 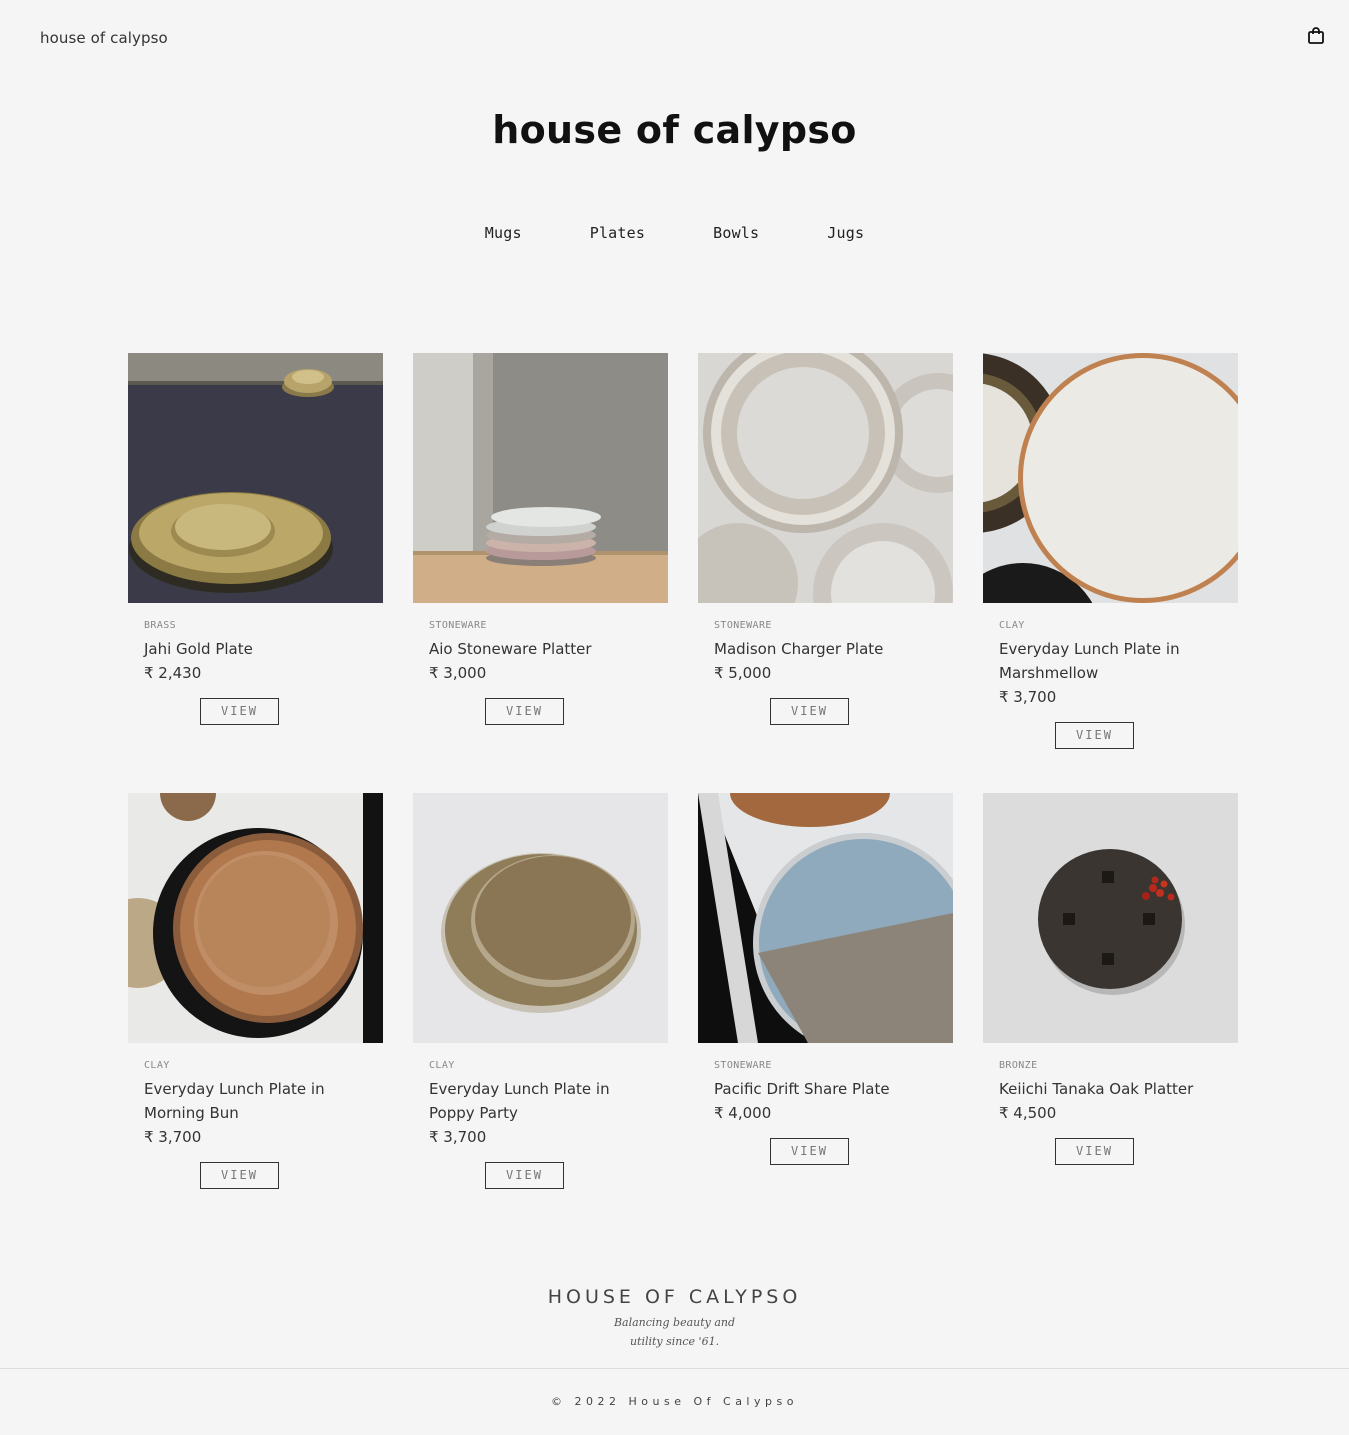 I want to click on product-price: ₹ 2,430, so click(x=173, y=673).